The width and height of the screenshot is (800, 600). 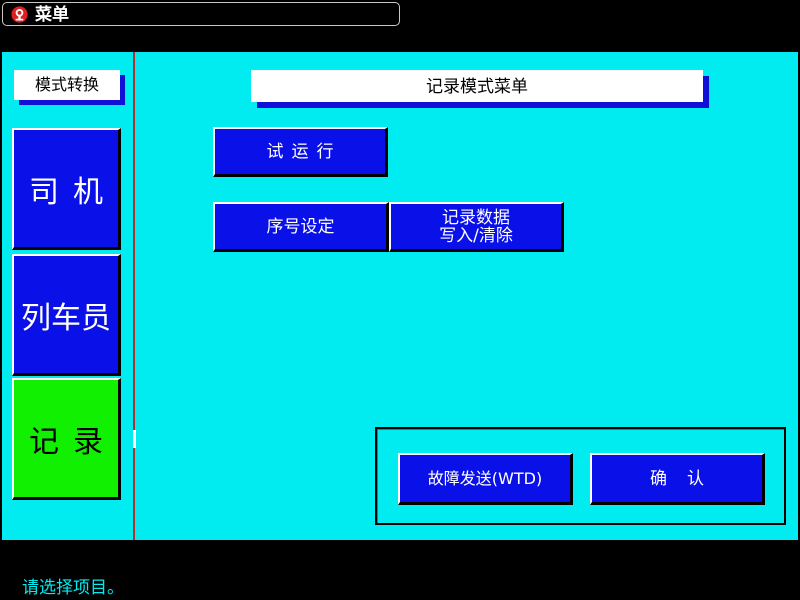 What do you see at coordinates (677, 479) in the screenshot?
I see `confirm-button: 确认` at bounding box center [677, 479].